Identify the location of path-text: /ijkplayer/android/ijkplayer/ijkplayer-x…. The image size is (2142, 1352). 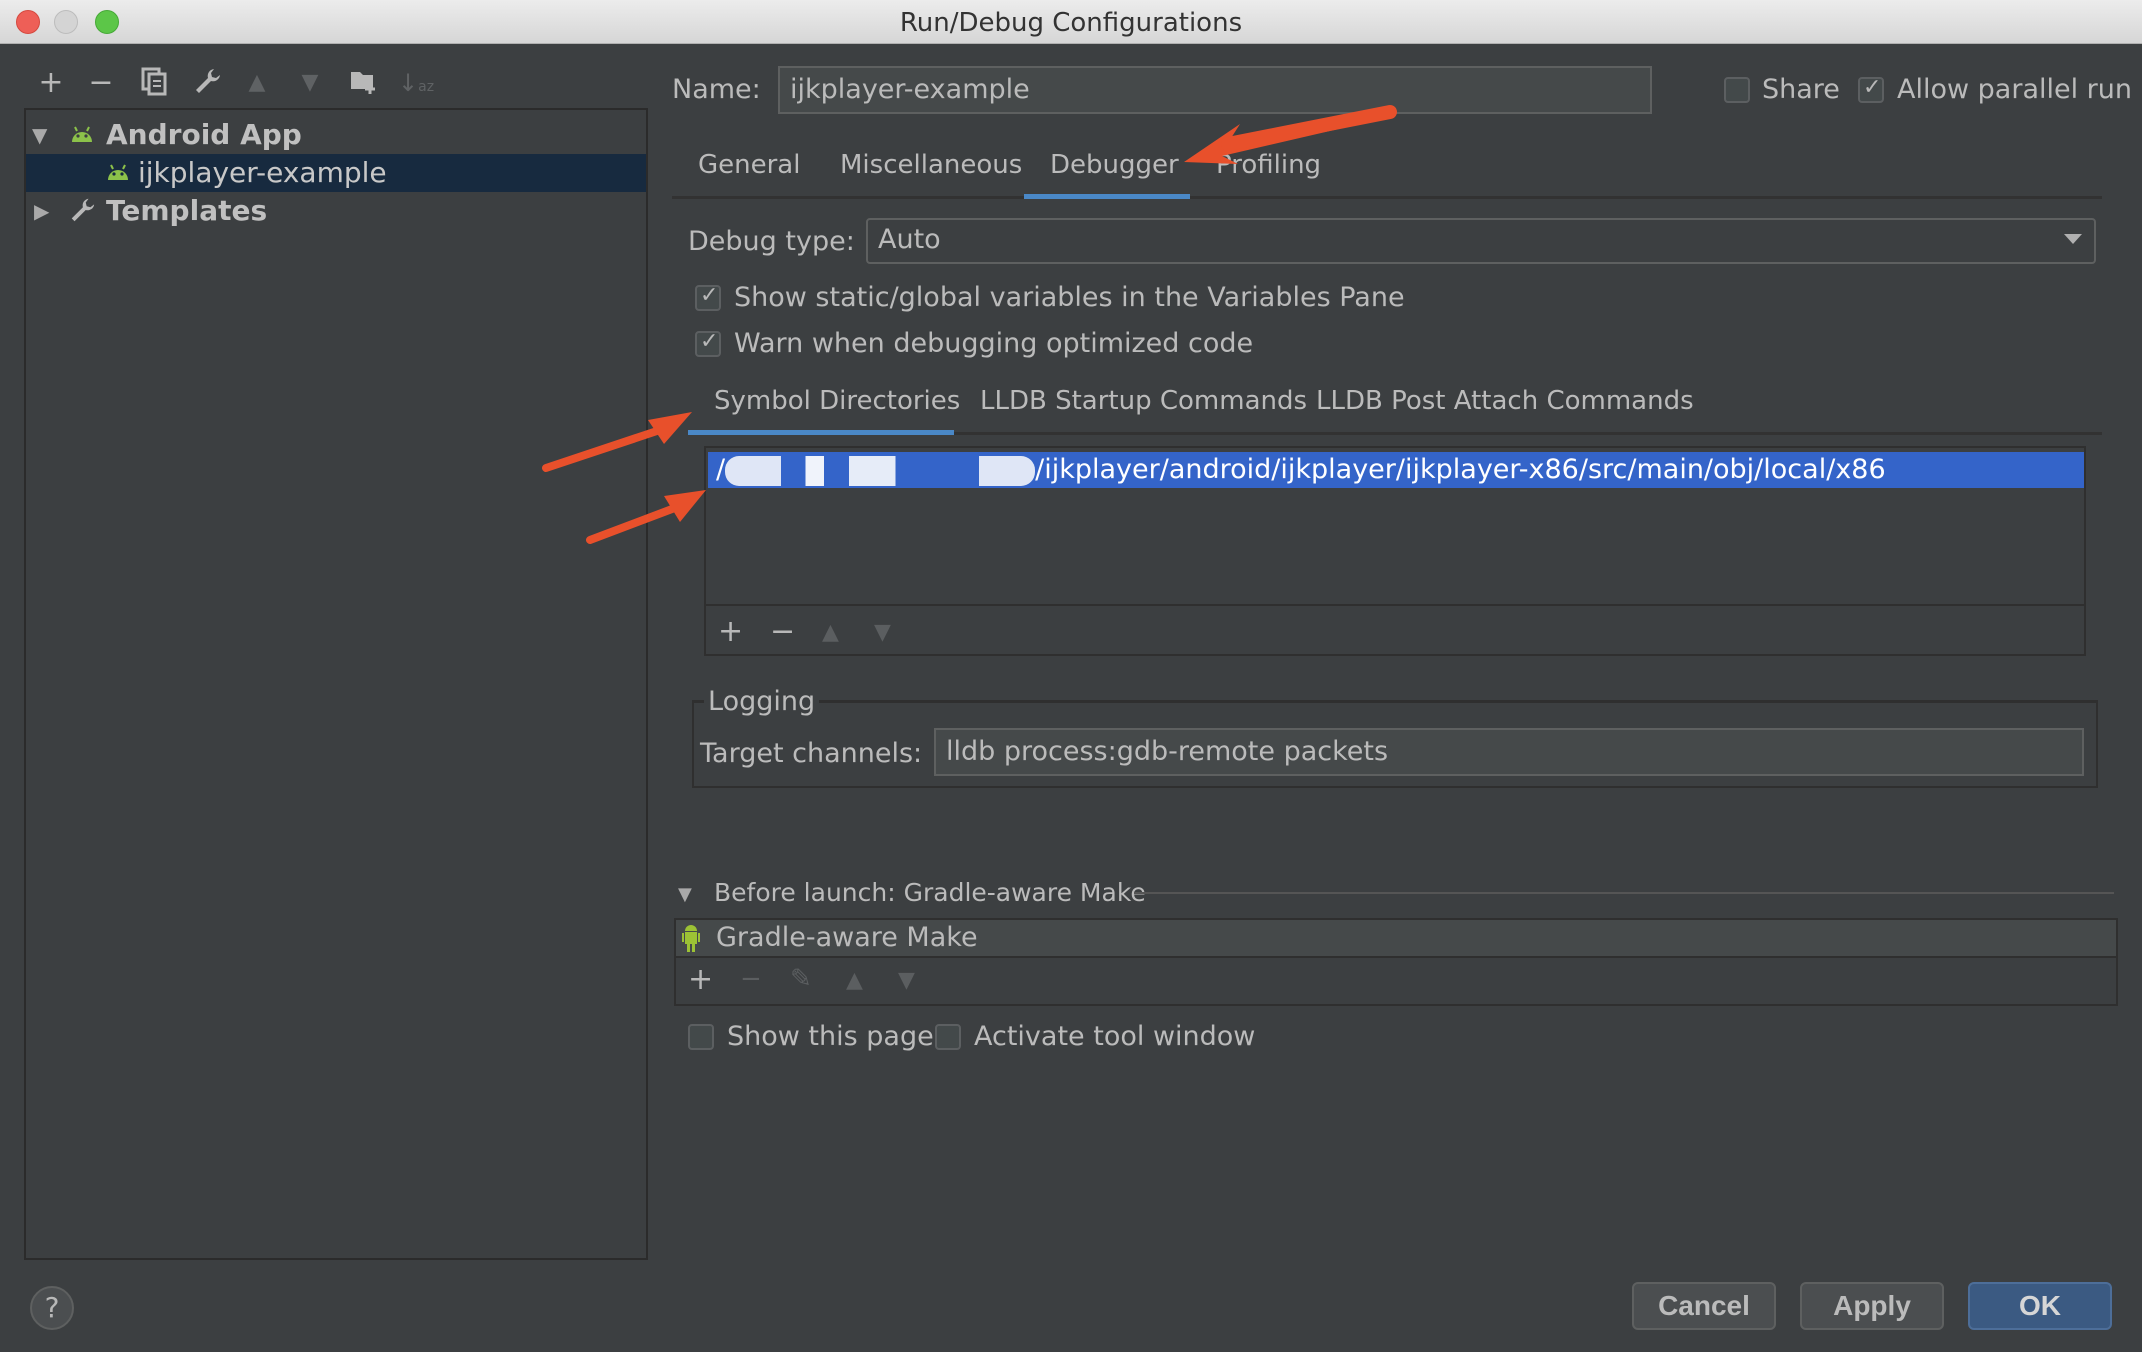
(1460, 469).